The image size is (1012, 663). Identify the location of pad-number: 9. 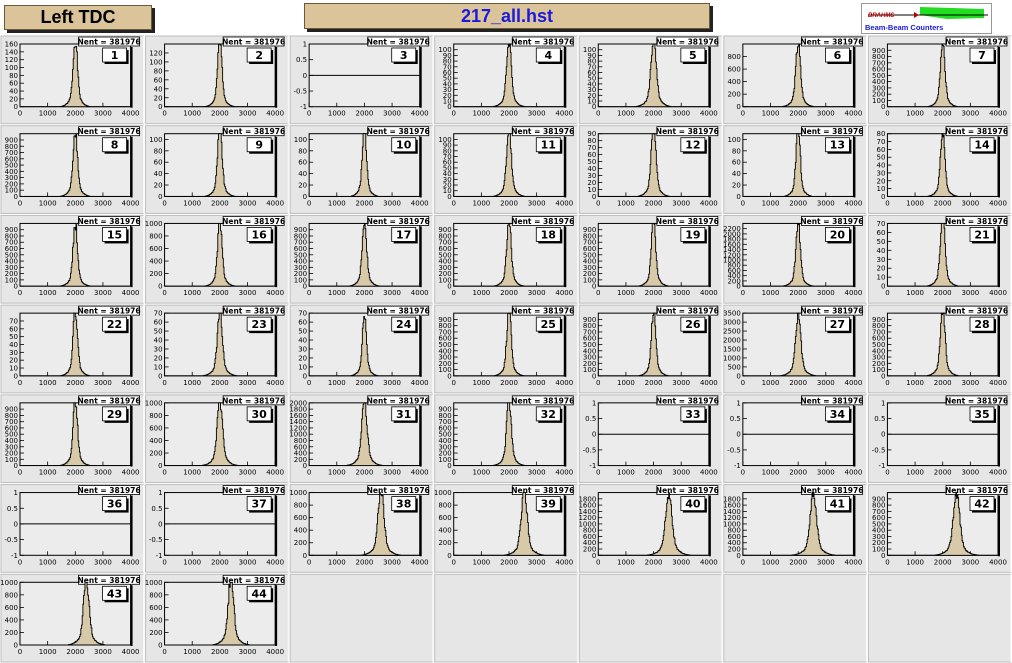
(259, 145).